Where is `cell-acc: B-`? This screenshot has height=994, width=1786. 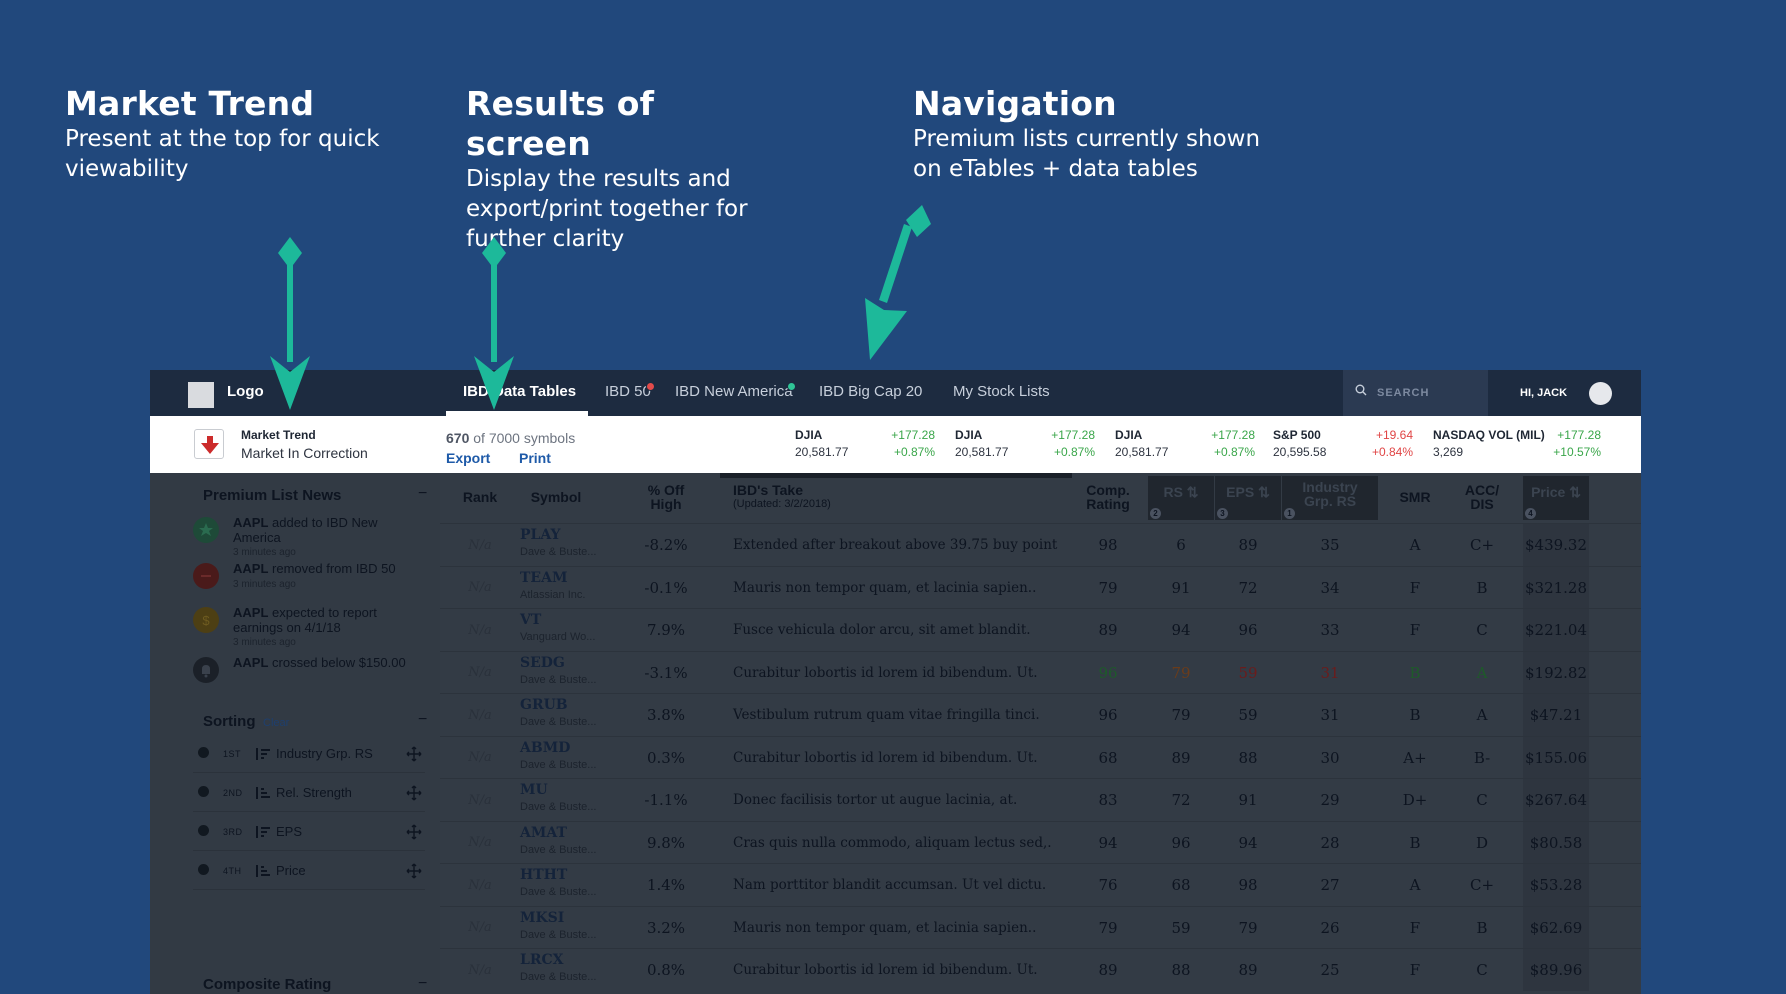
cell-acc: B- is located at coordinates (1482, 757).